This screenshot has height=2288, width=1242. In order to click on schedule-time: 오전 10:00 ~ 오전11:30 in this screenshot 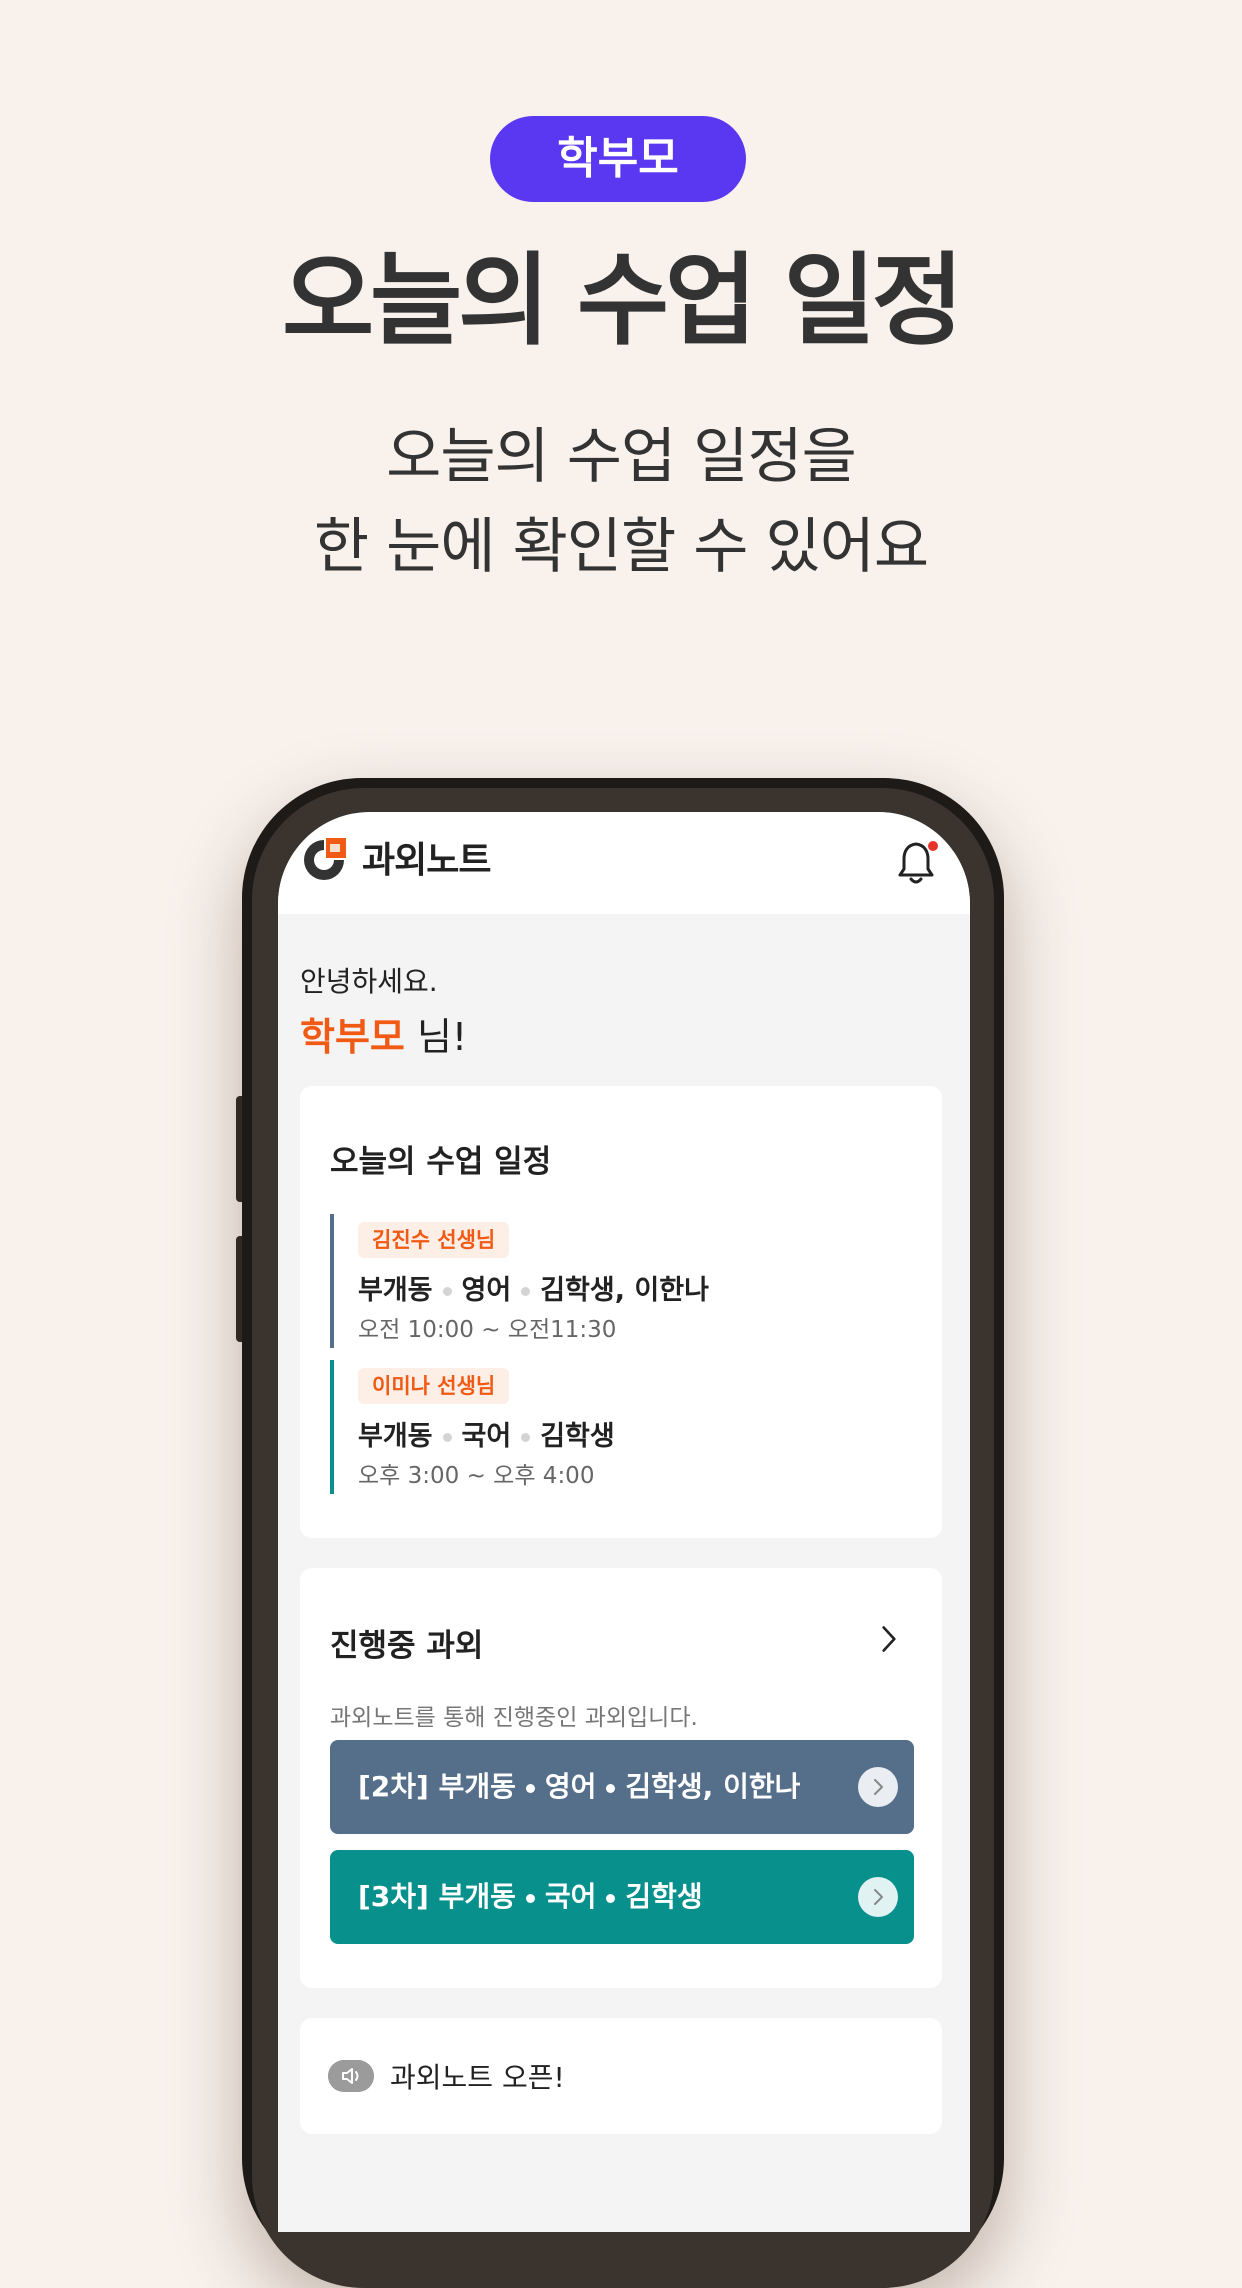, I will do `click(487, 1330)`.